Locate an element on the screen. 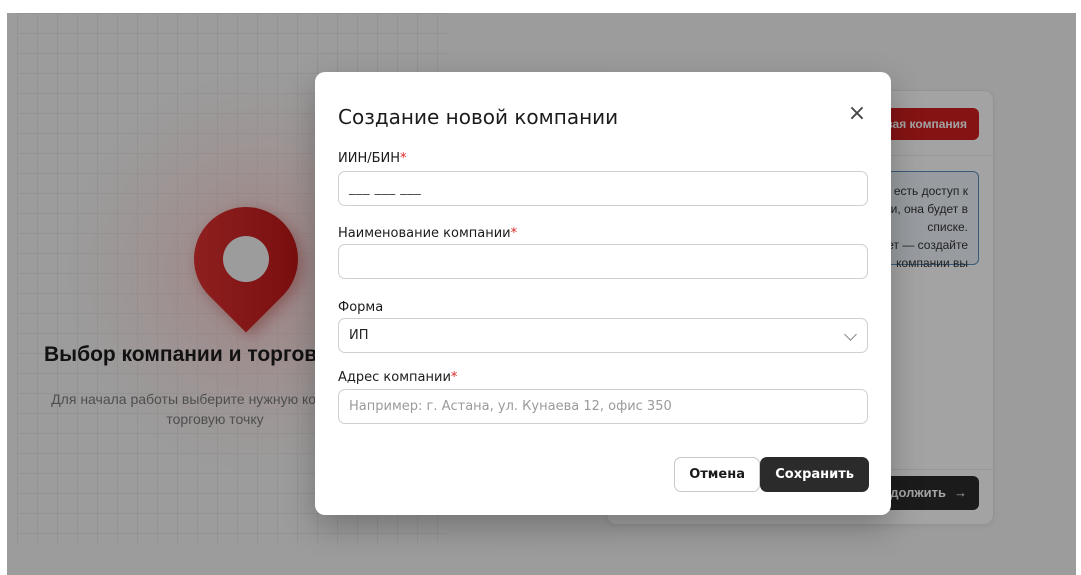  chevron-down-icon is located at coordinates (850, 334).